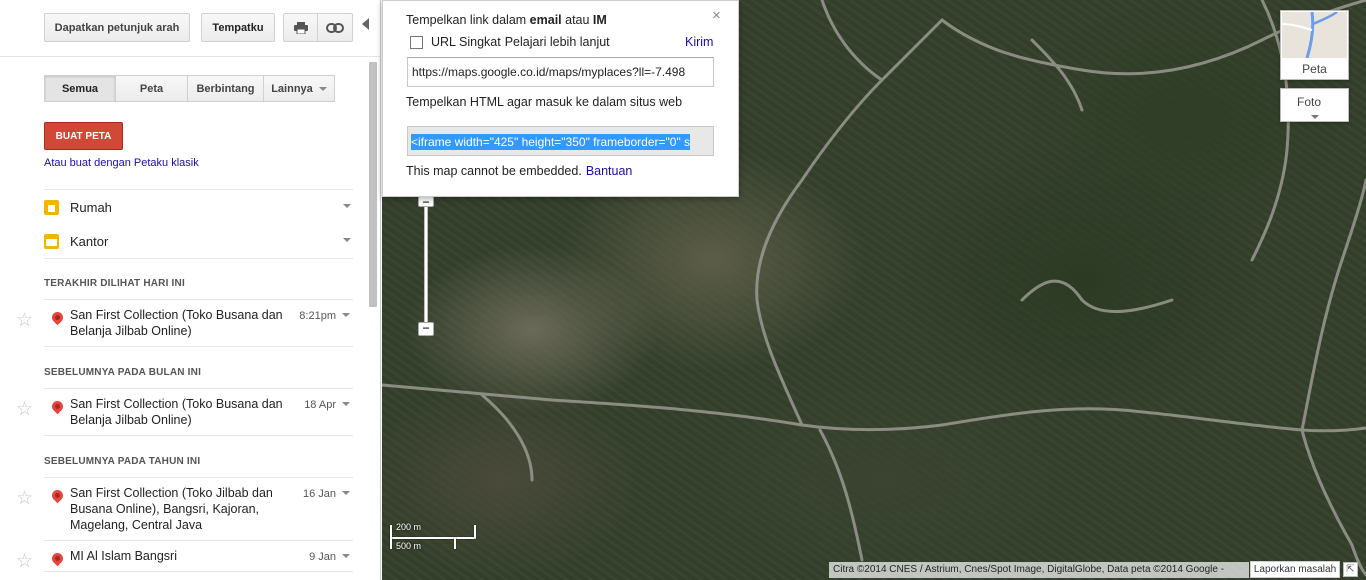 Image resolution: width=1366 pixels, height=580 pixels. I want to click on tab-more: Lainnya, so click(299, 88).